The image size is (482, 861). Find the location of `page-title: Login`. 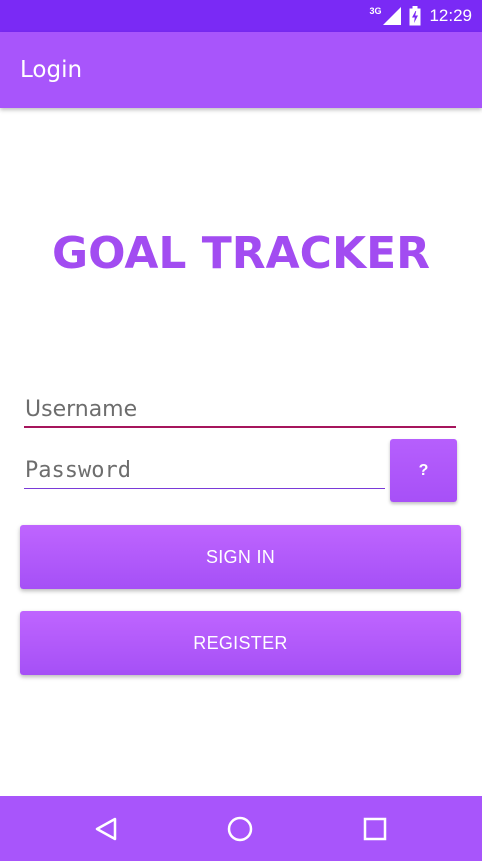

page-title: Login is located at coordinates (51, 70).